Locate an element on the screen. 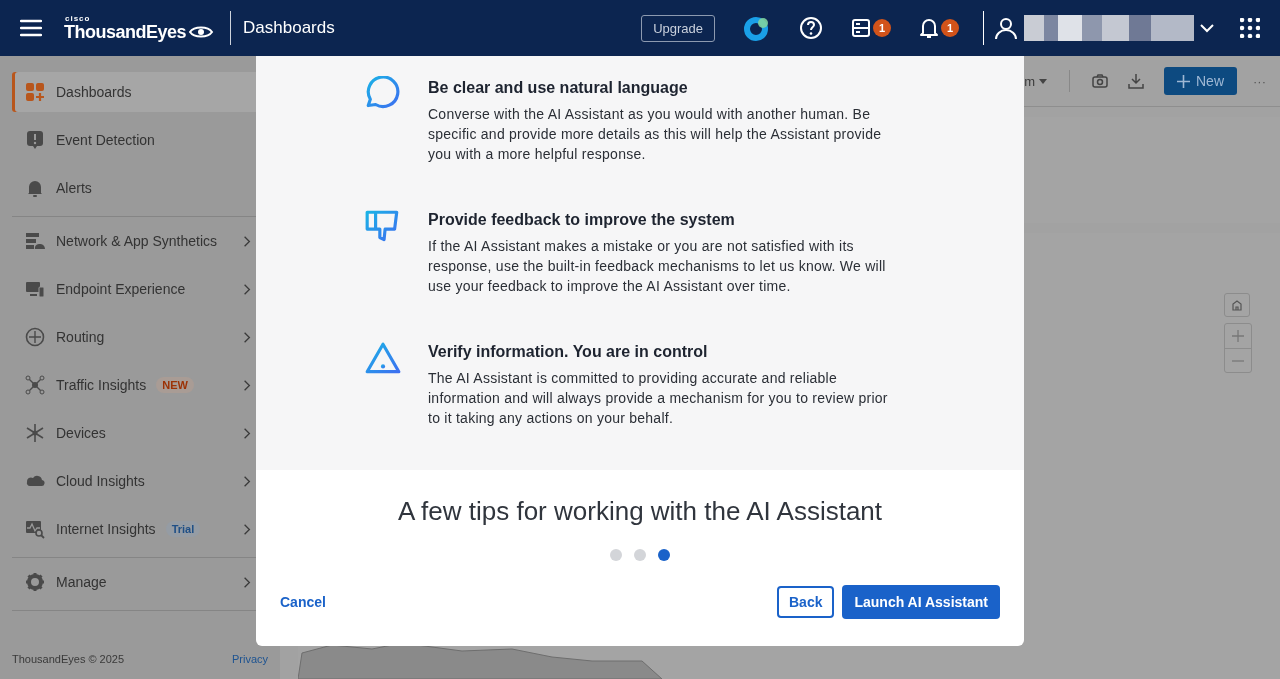 Image resolution: width=1280 pixels, height=679 pixels. tip-title: Verify information. You are in control is located at coordinates (568, 352).